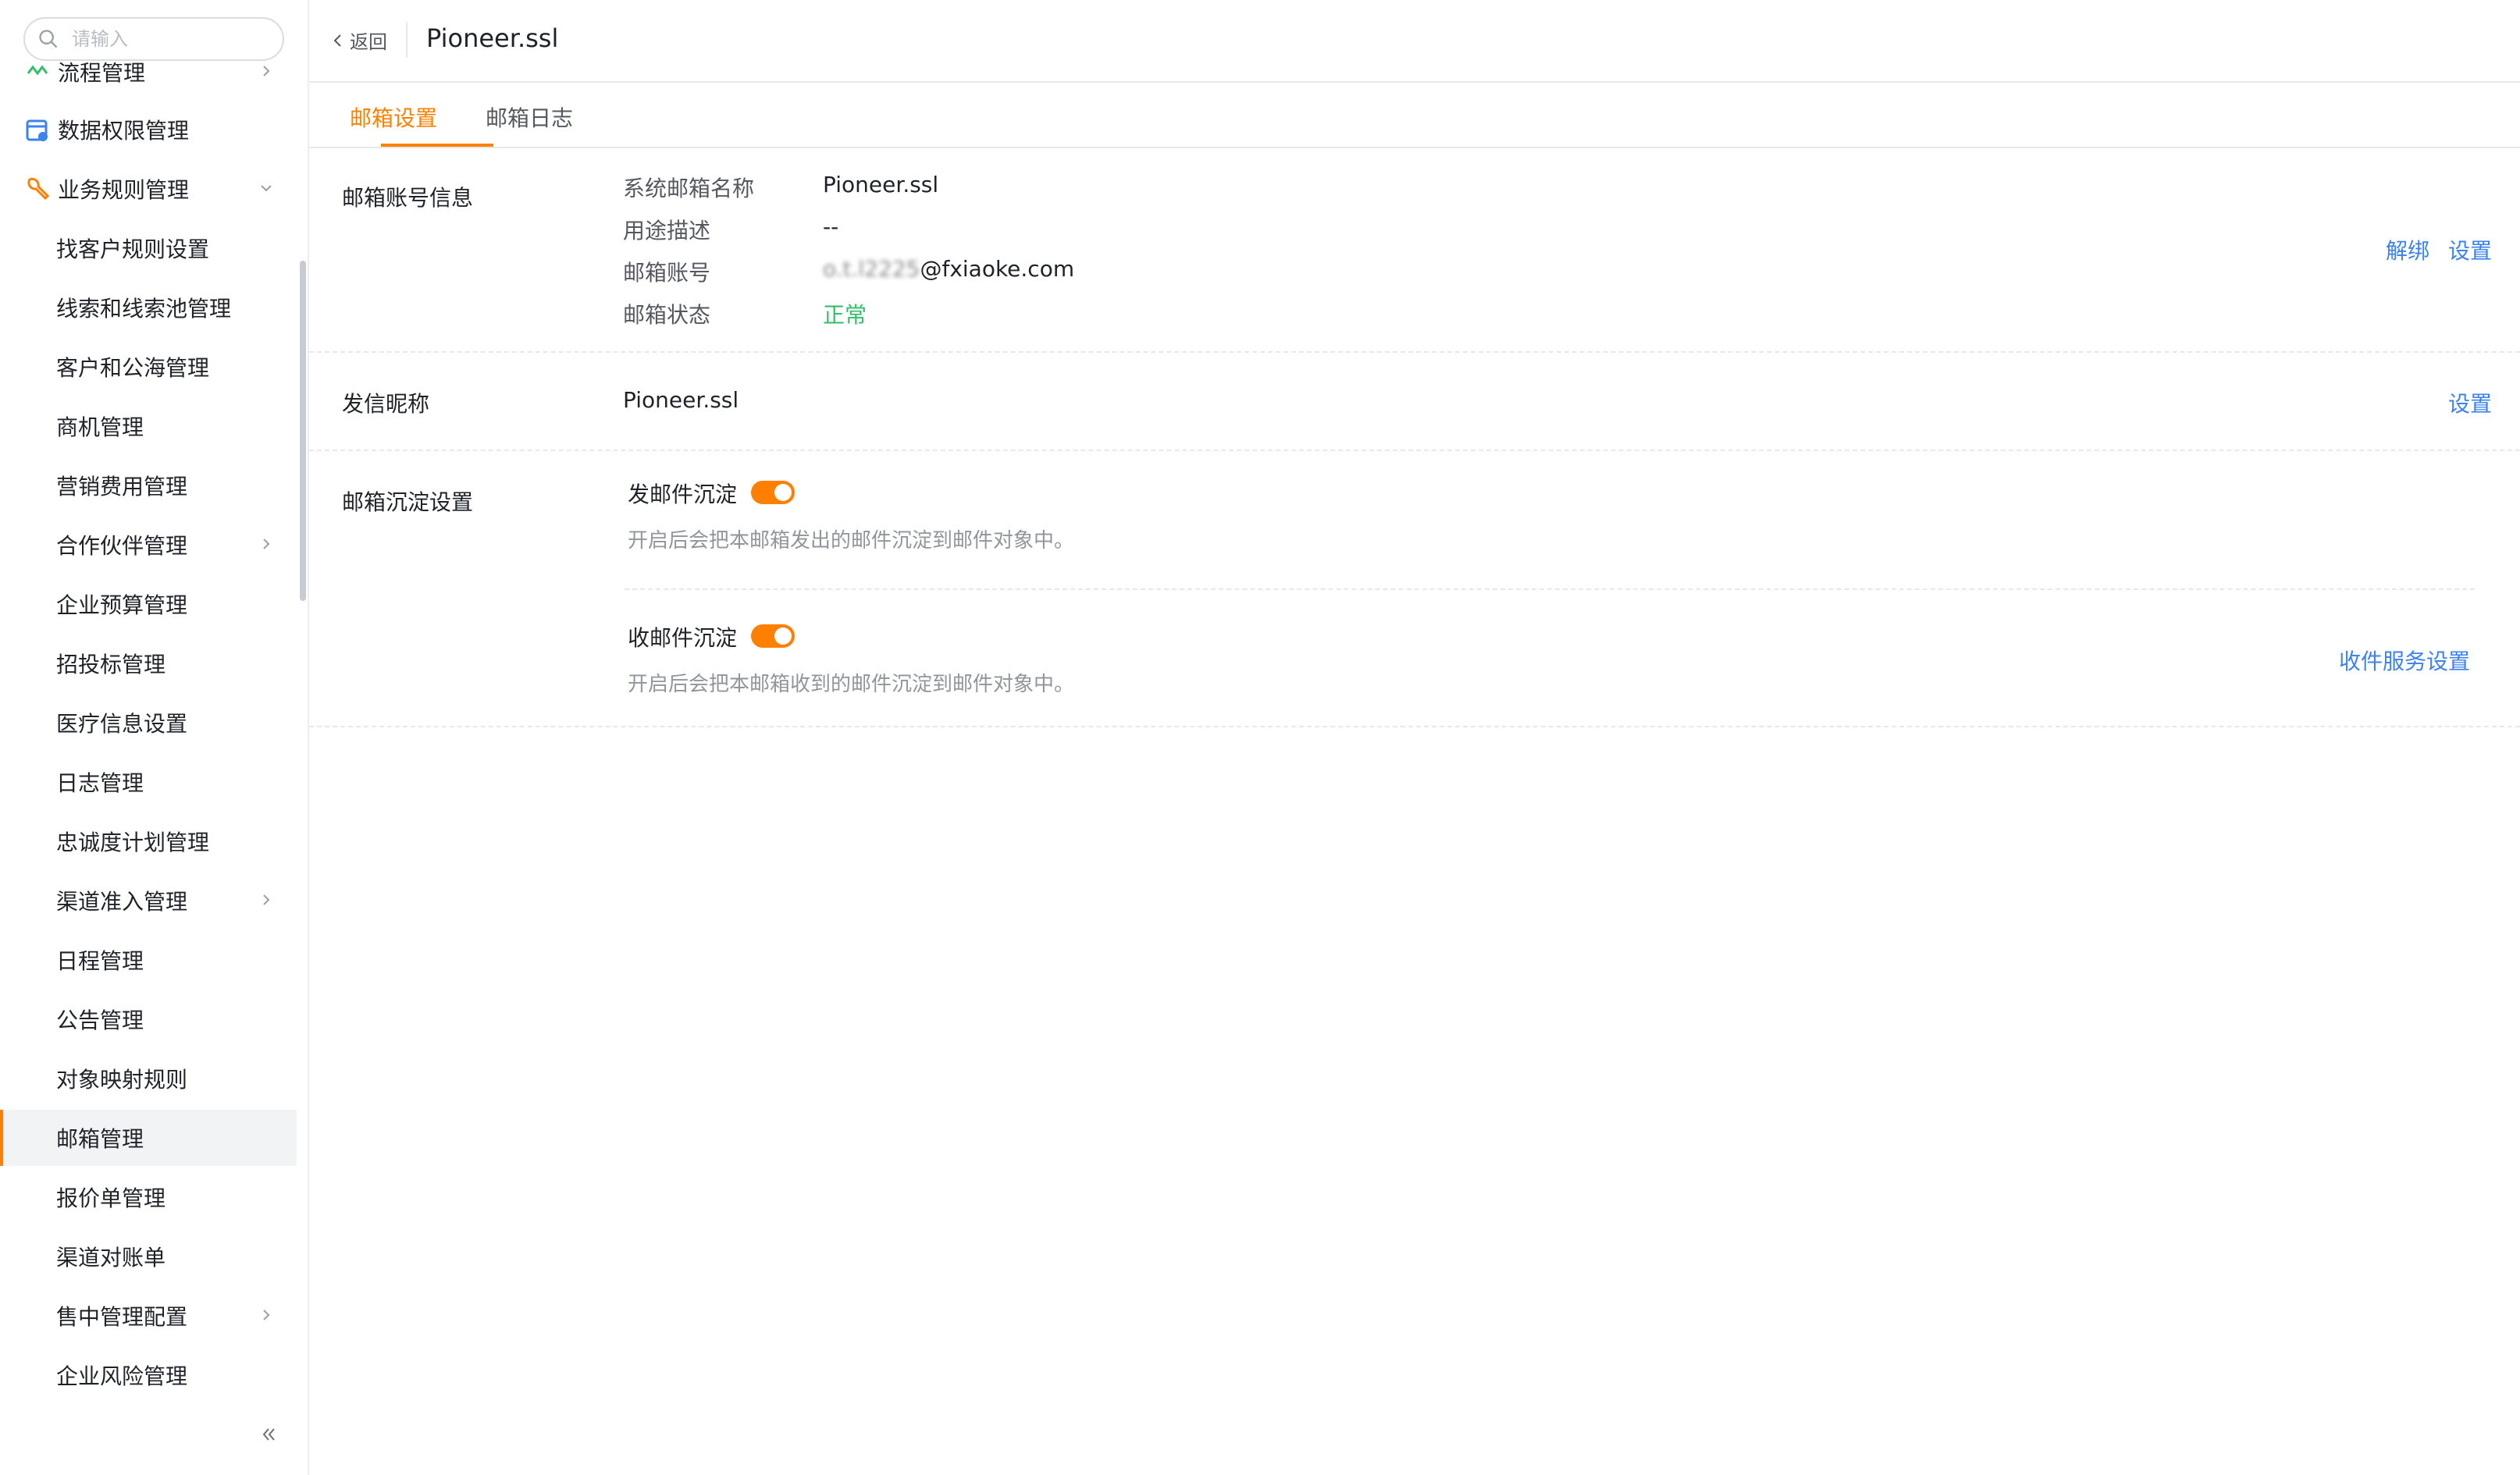  I want to click on sidebar-item-business-rules: 业务规则管理, so click(148, 189).